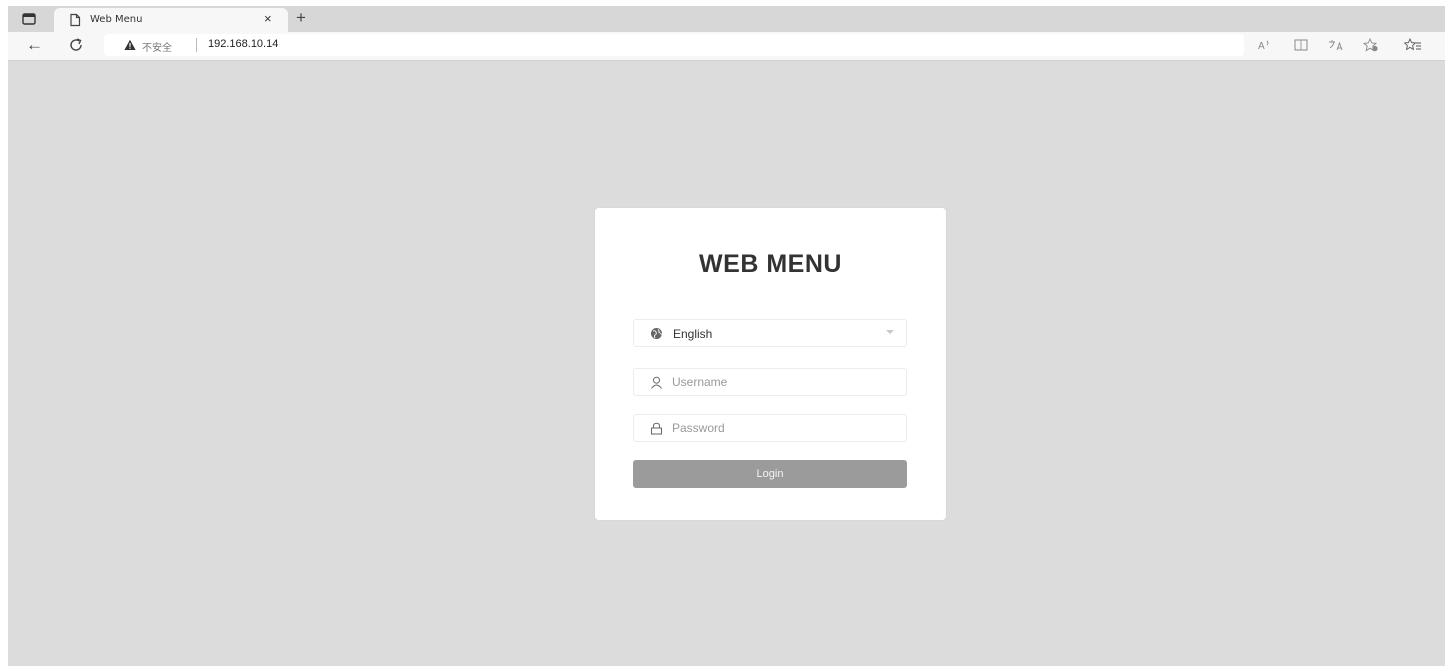  What do you see at coordinates (243, 44) in the screenshot?
I see `url-text: 192.168.10.14` at bounding box center [243, 44].